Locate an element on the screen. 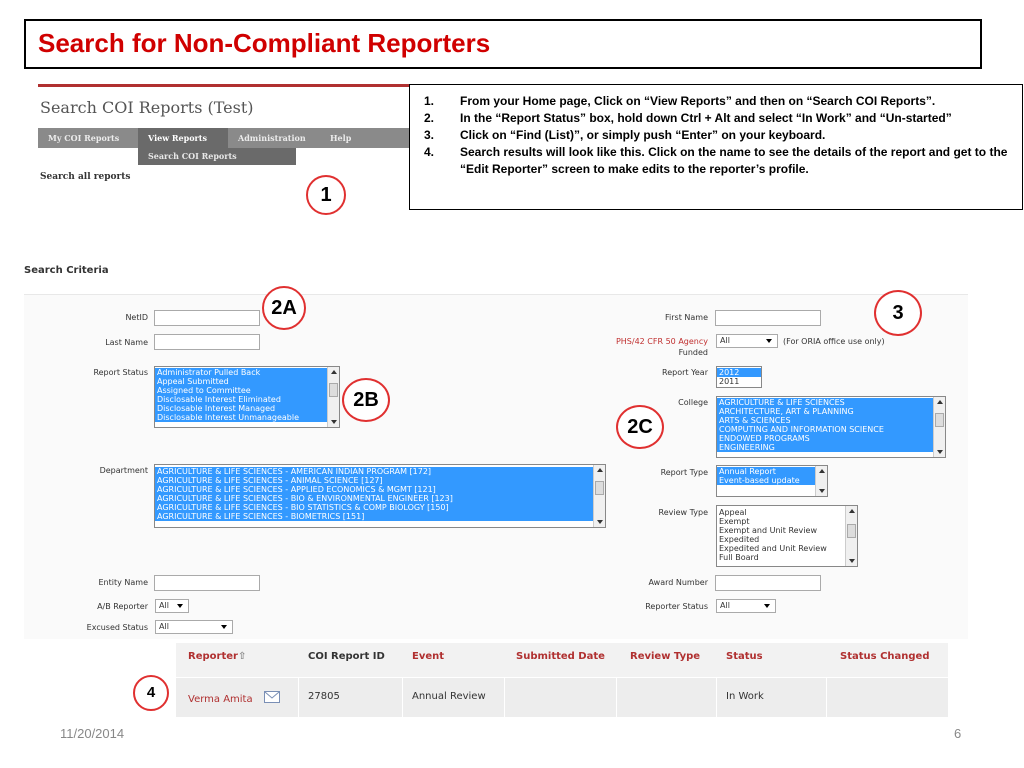  list-item: Appeal Submitted is located at coordinates (241, 381).